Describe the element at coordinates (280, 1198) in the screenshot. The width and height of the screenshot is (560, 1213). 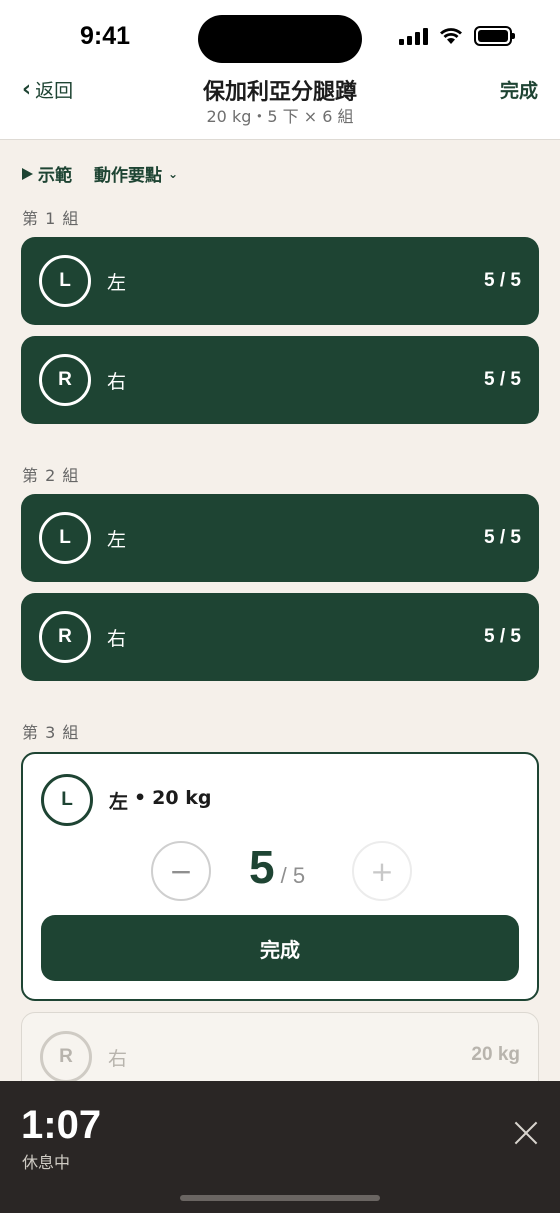
I see `home-indicator` at that location.